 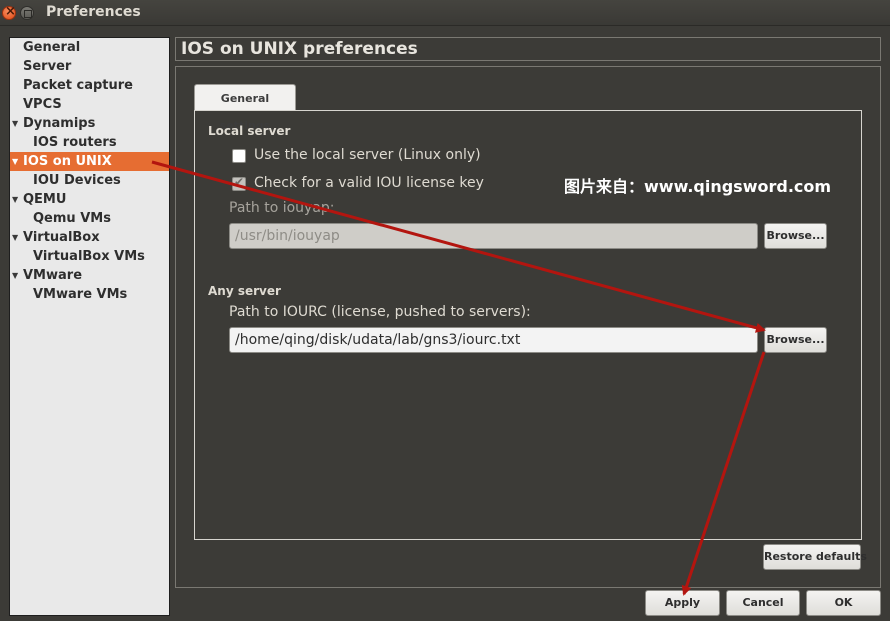 What do you see at coordinates (61, 237) in the screenshot?
I see `sidebar-item-label: VirtualBox` at bounding box center [61, 237].